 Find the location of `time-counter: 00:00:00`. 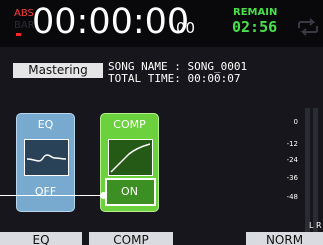

time-counter: 00:00:00 is located at coordinates (111, 22).